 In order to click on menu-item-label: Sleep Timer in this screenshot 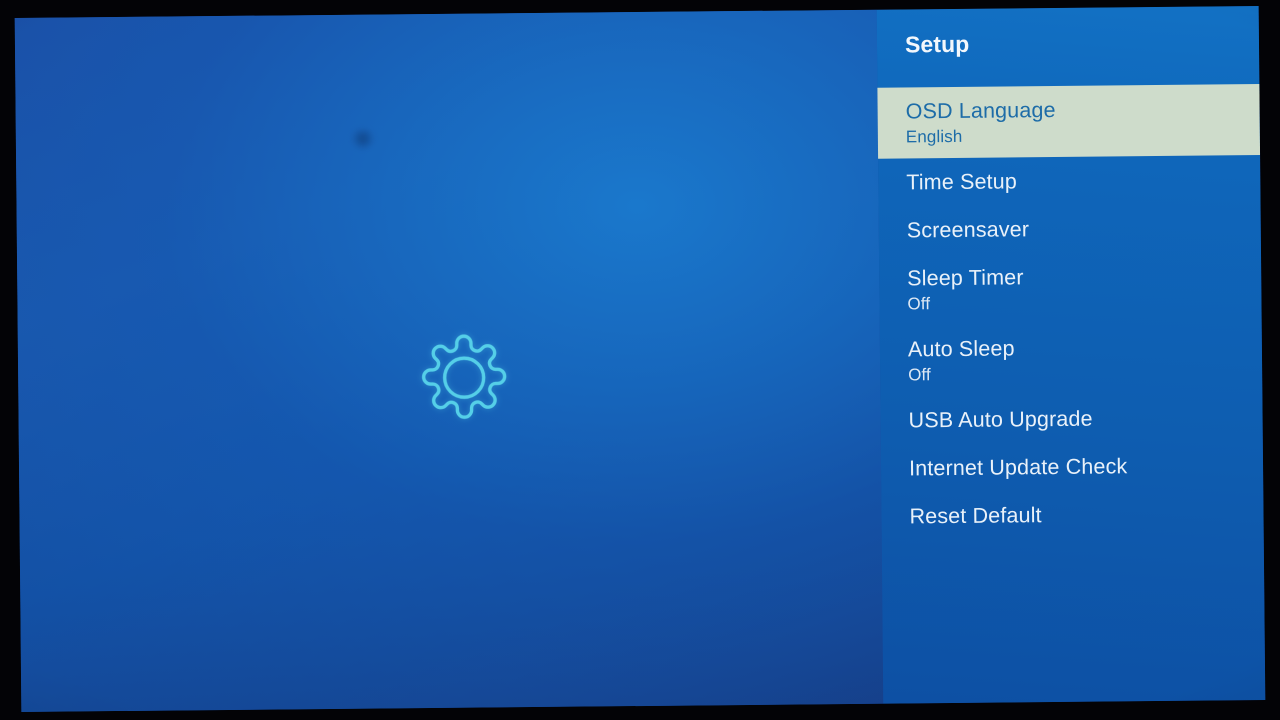, I will do `click(965, 278)`.